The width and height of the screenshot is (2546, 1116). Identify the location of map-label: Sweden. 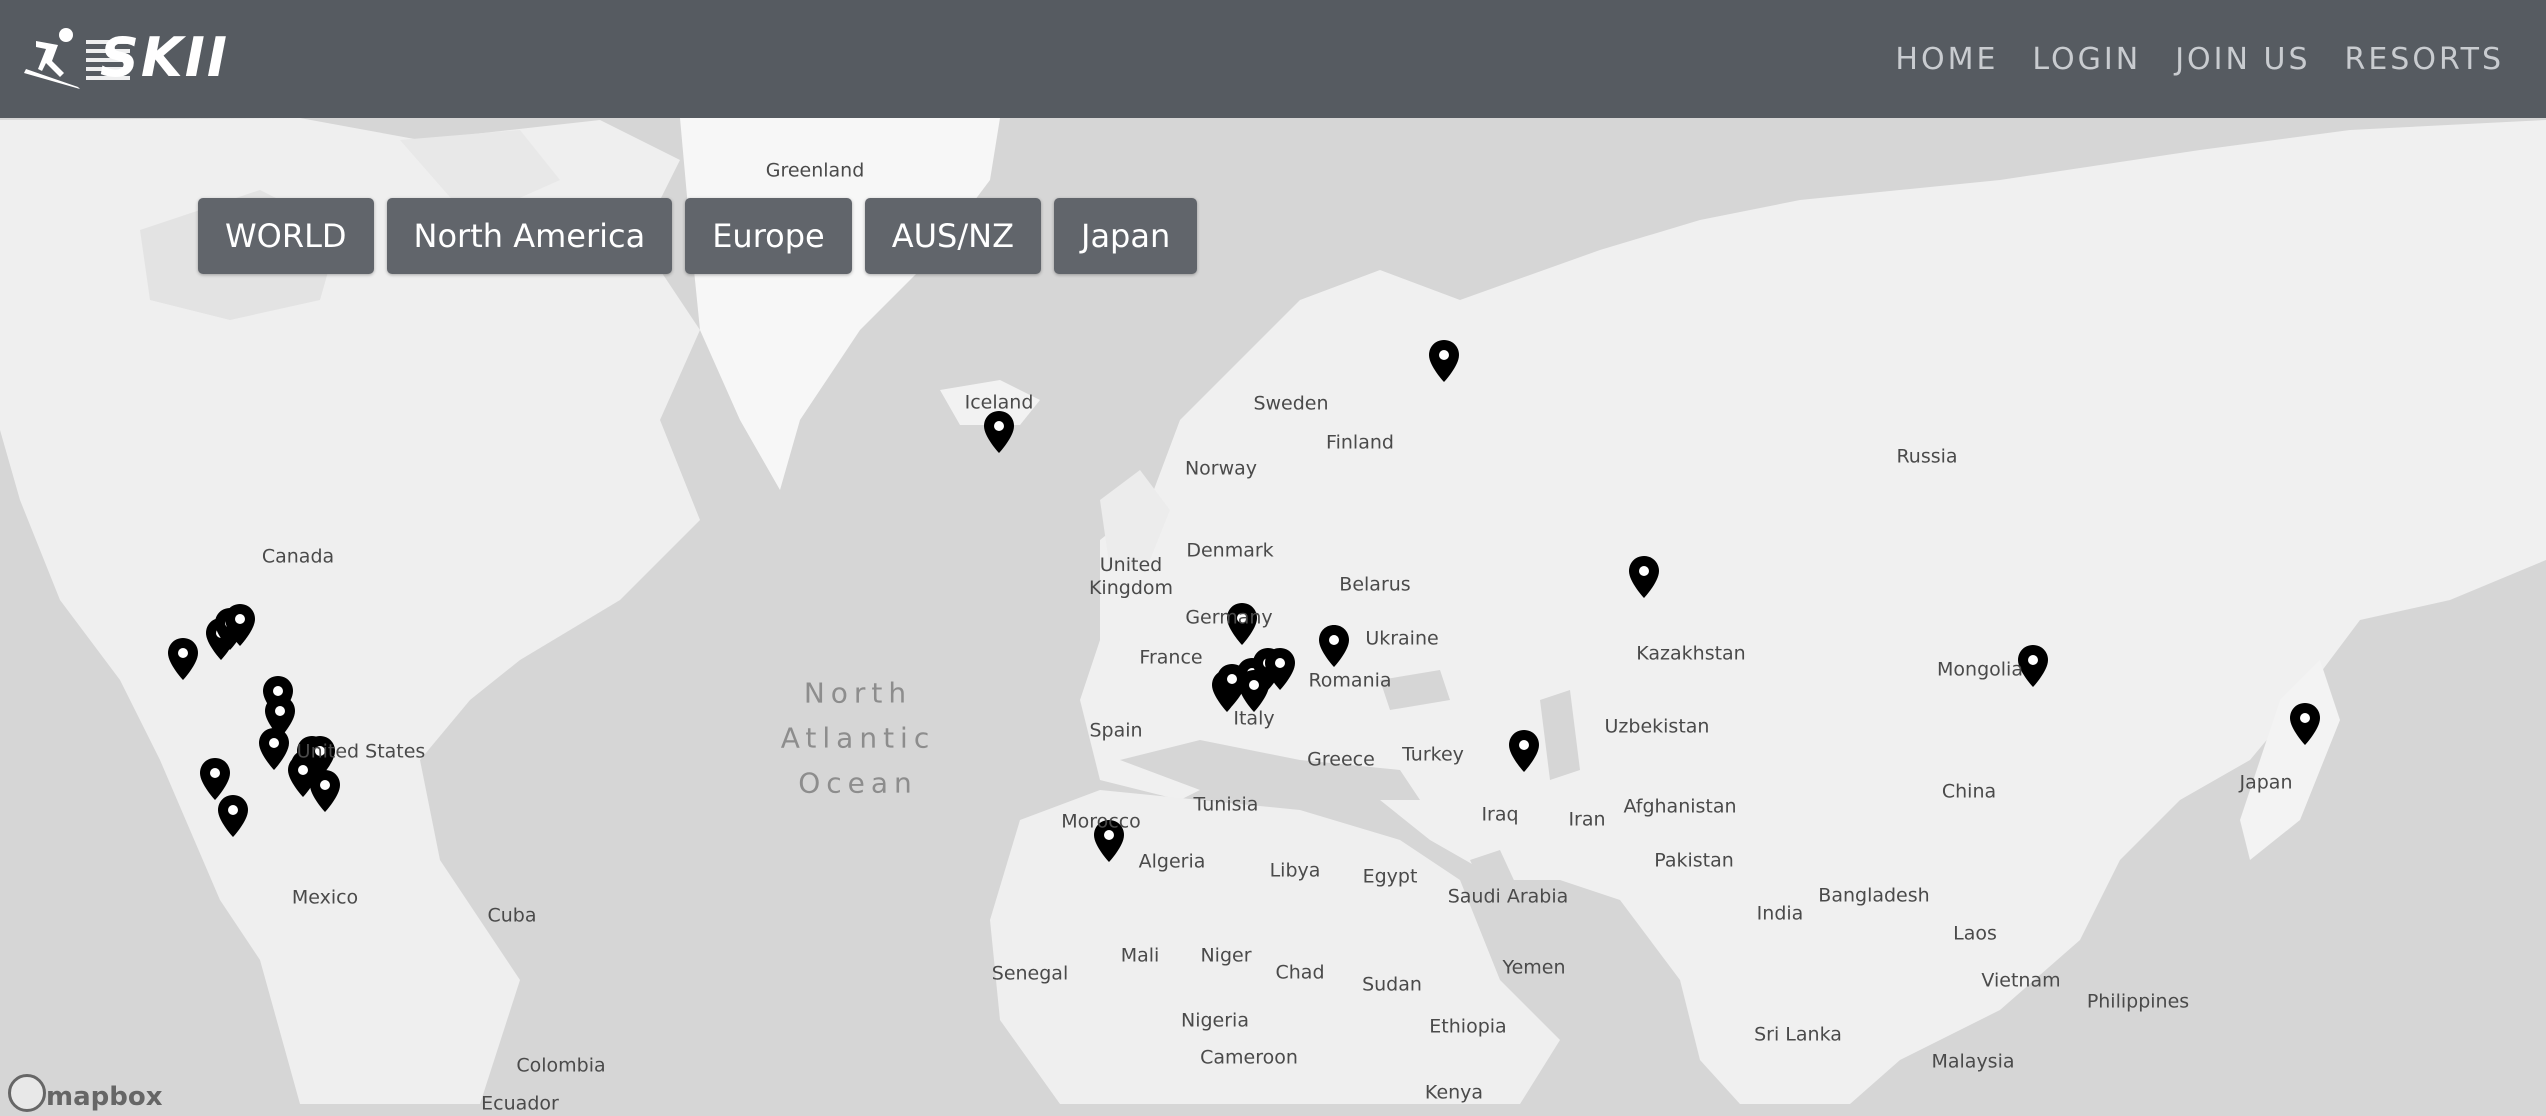
(1291, 403).